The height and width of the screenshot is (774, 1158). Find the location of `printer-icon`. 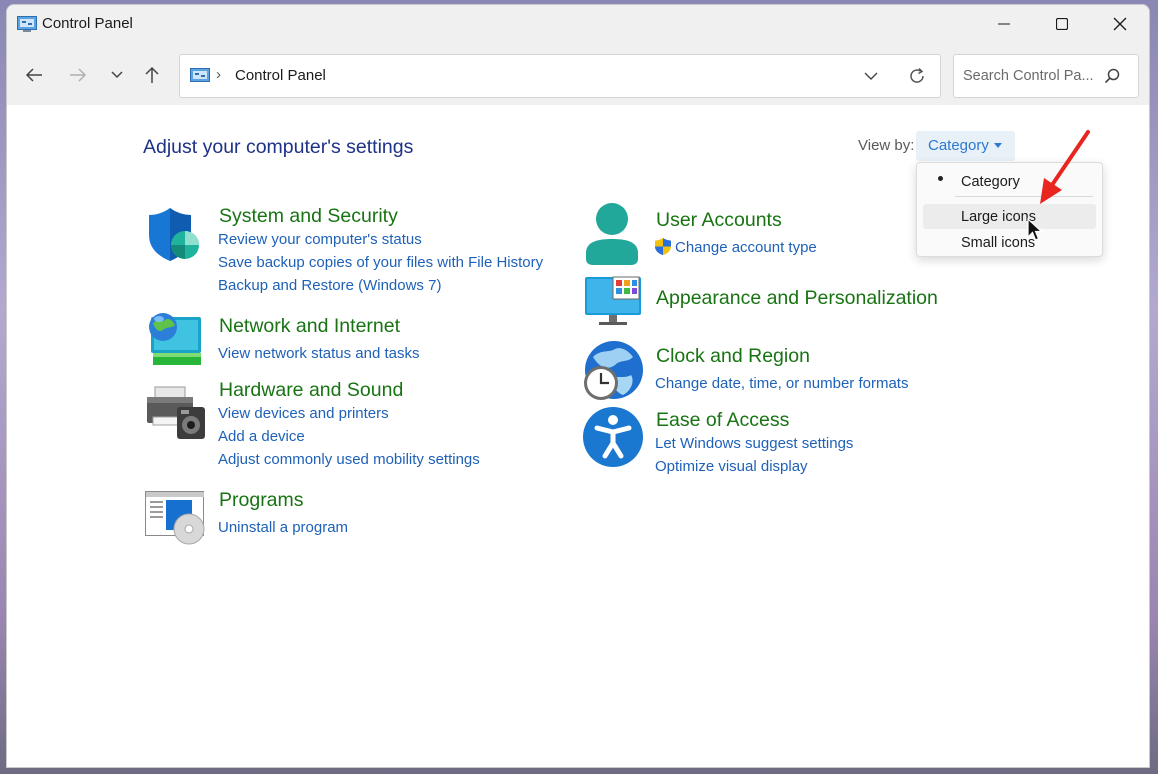

printer-icon is located at coordinates (176, 412).